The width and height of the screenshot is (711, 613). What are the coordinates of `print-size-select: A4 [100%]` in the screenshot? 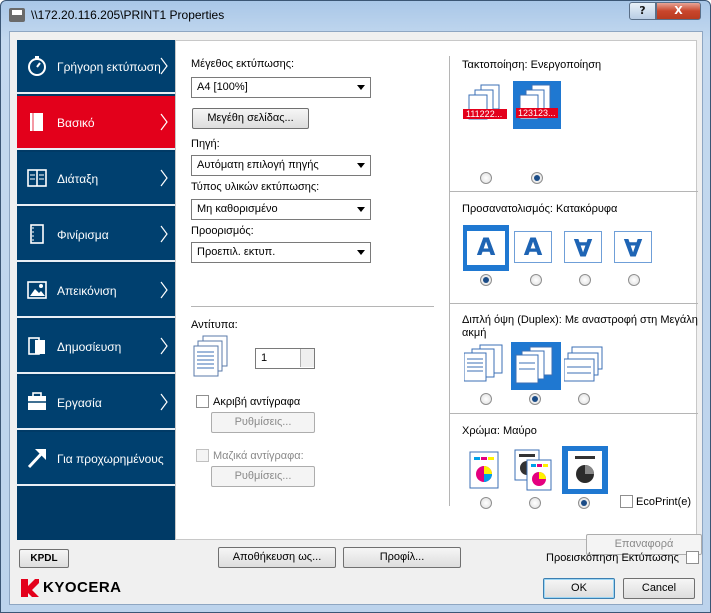 It's located at (281, 87).